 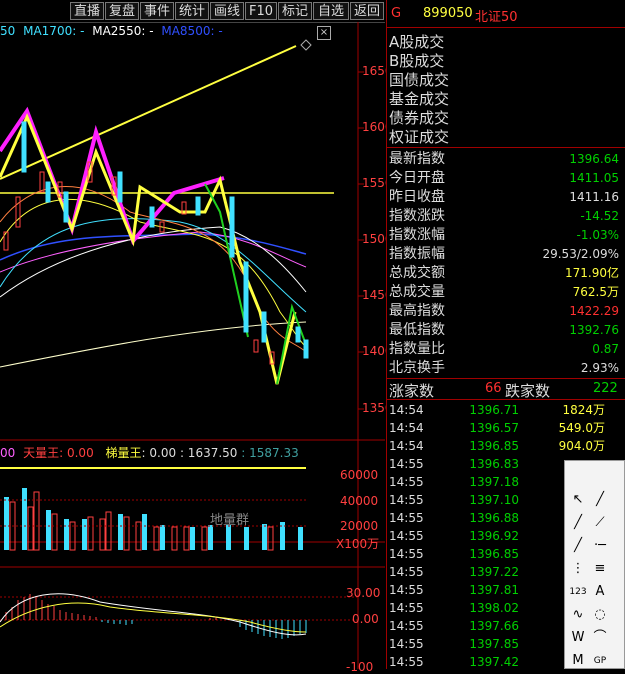 What do you see at coordinates (578, 523) in the screenshot?
I see `ray-icon: ╱` at bounding box center [578, 523].